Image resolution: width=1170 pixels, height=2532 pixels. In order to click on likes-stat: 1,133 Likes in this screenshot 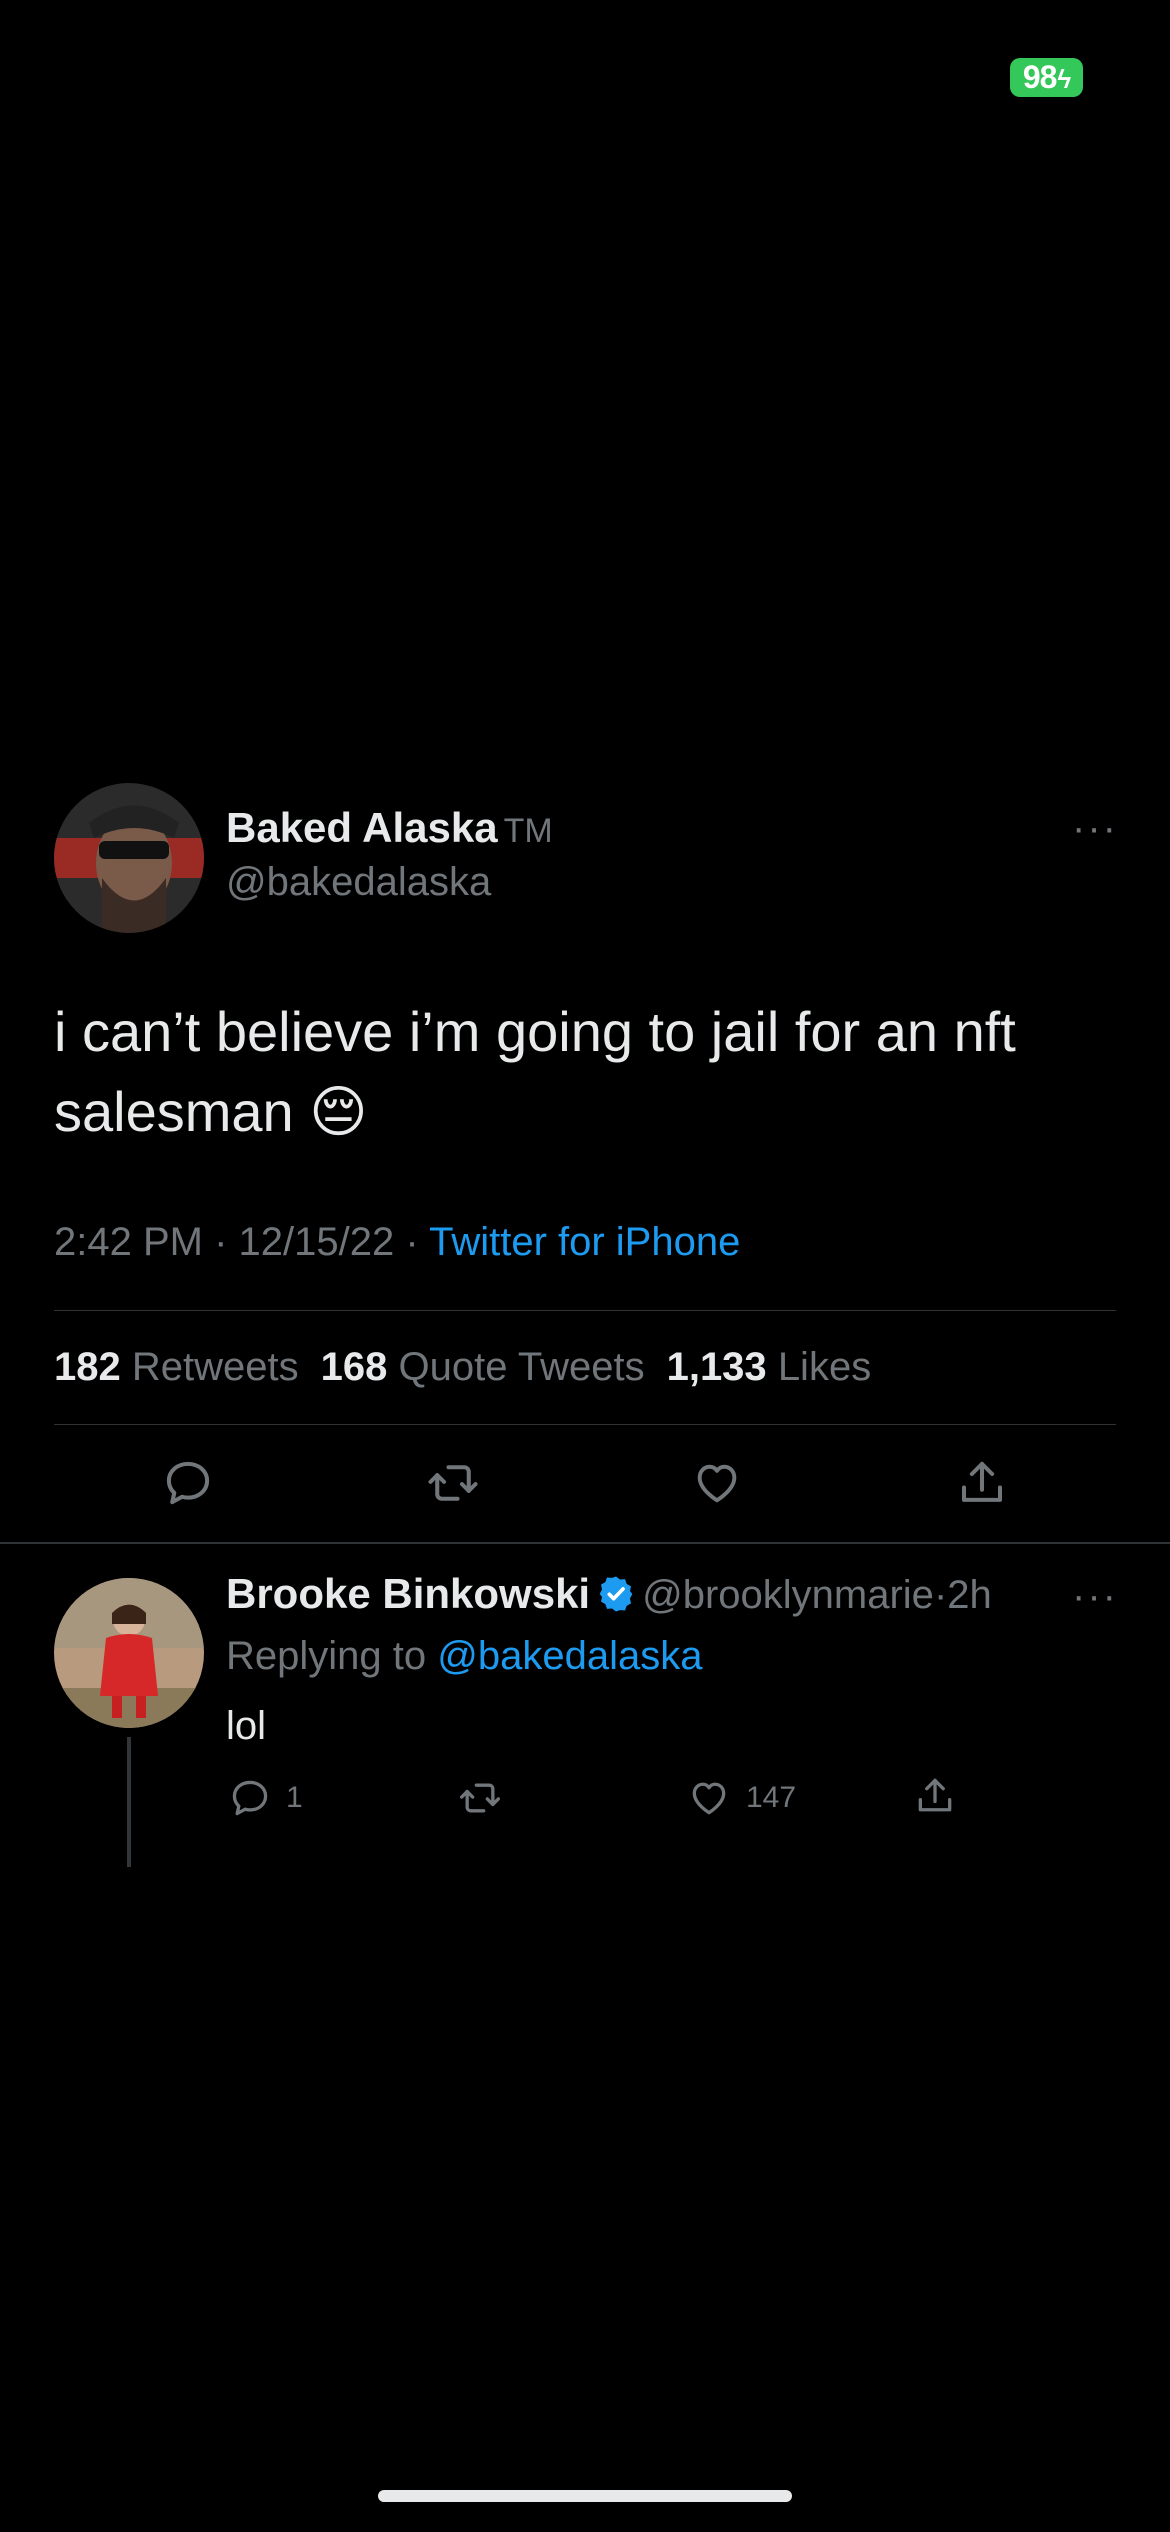, I will do `click(780, 1367)`.